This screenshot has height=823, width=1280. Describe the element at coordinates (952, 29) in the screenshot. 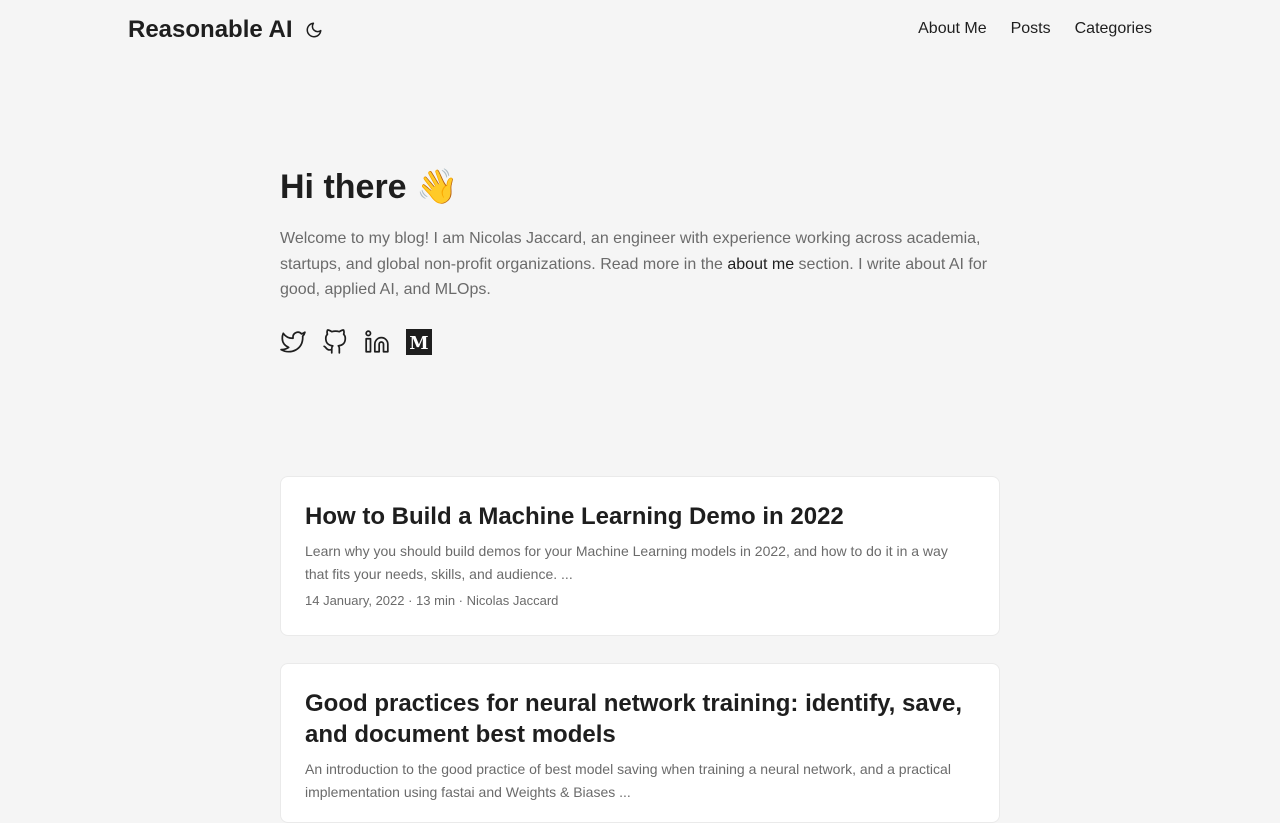

I see `nav-about-me: About Me` at that location.